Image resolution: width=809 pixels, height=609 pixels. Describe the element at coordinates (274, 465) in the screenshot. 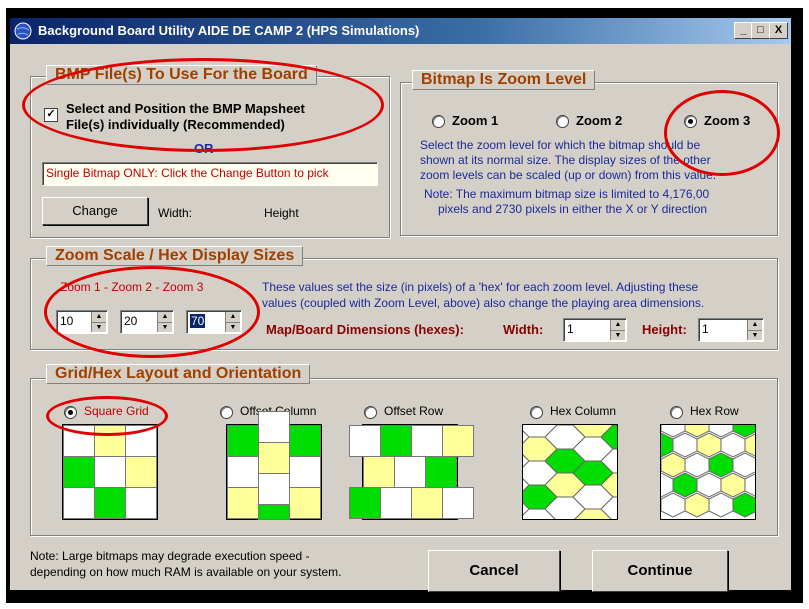

I see `offset-column-preview` at that location.